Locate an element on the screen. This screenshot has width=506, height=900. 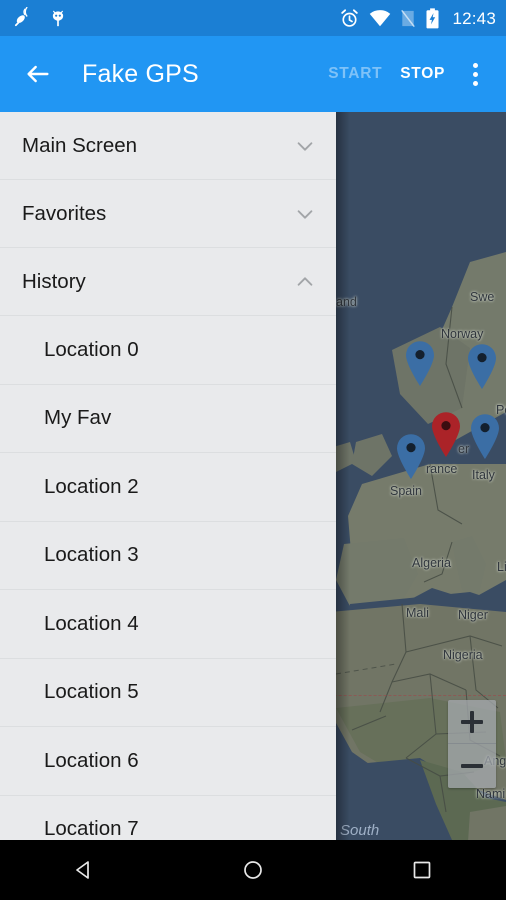
more-vert-icon is located at coordinates (475, 74).